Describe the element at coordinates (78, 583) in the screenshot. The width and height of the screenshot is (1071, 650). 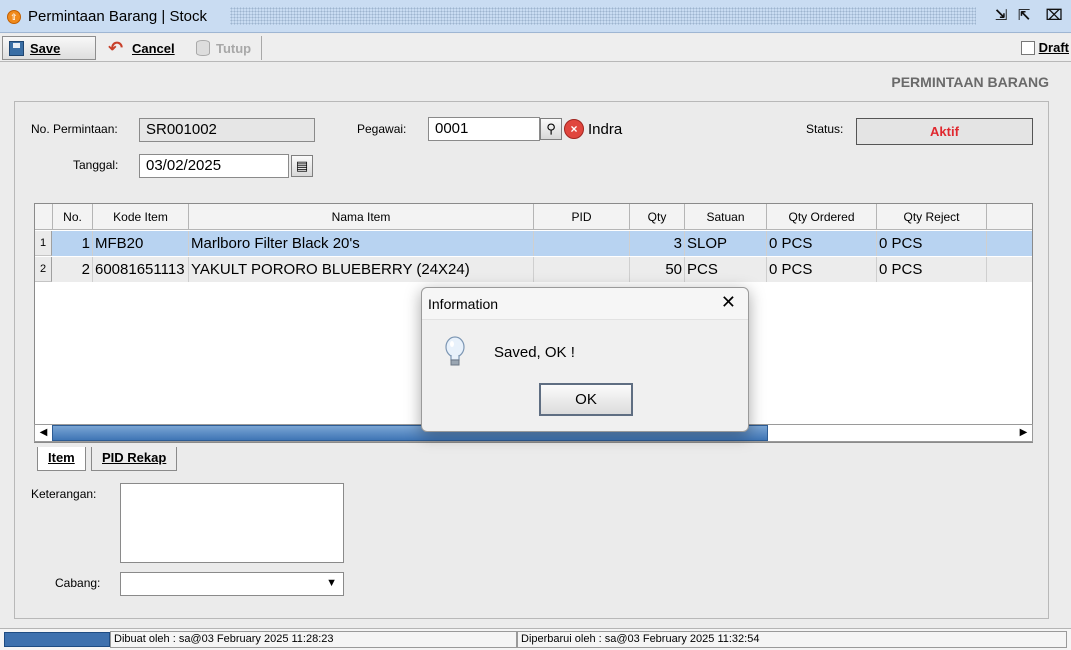
I see `cabang-label: Cabang:` at that location.